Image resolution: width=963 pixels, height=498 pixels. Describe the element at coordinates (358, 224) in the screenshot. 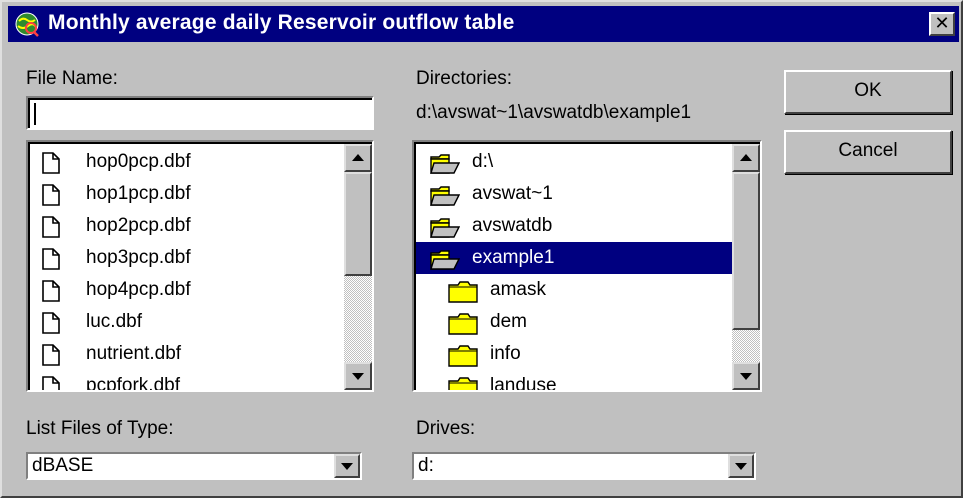

I see `file-scroll-thumb` at that location.